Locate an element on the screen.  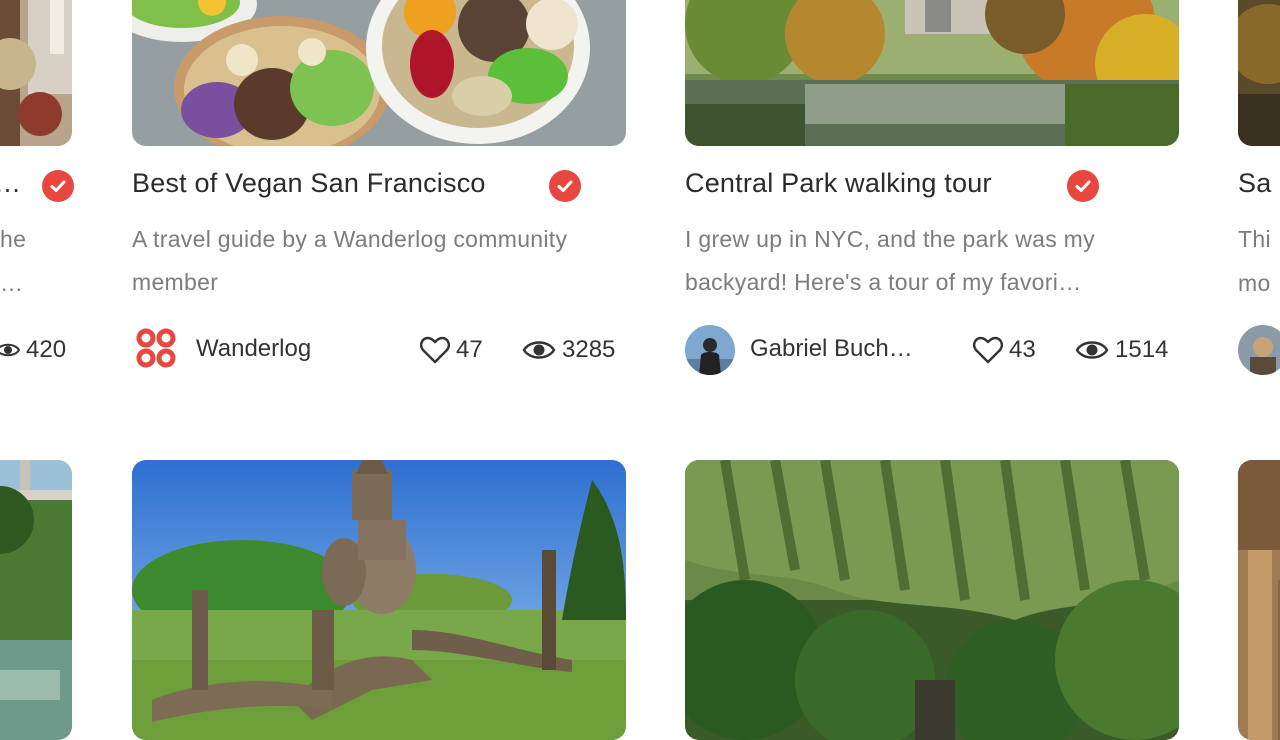
card-partial-left-image-row2 is located at coordinates (36, 600).